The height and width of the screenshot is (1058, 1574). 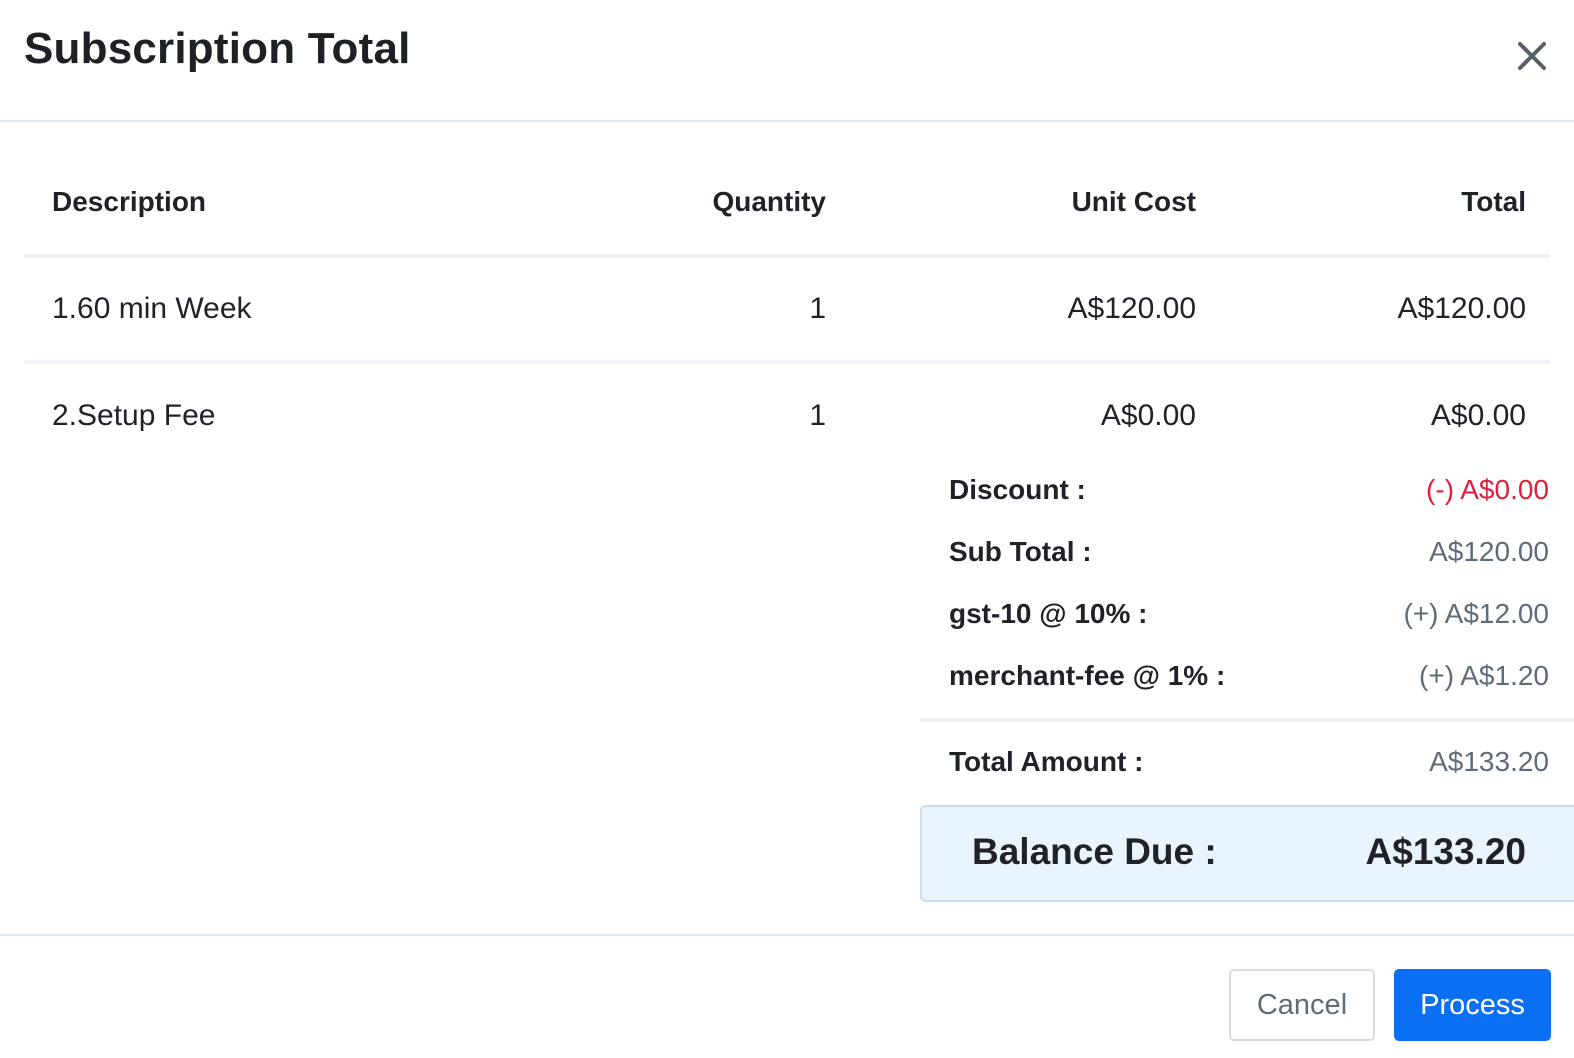 I want to click on table-header-row: Description Quantity Unit Cost Total, so click(x=787, y=204).